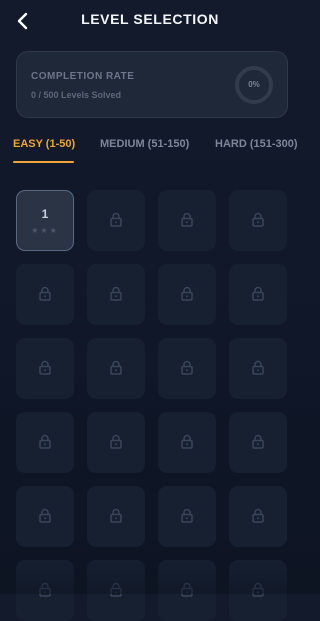 This screenshot has height=621, width=320. Describe the element at coordinates (45, 214) in the screenshot. I see `level-number: 1` at that location.